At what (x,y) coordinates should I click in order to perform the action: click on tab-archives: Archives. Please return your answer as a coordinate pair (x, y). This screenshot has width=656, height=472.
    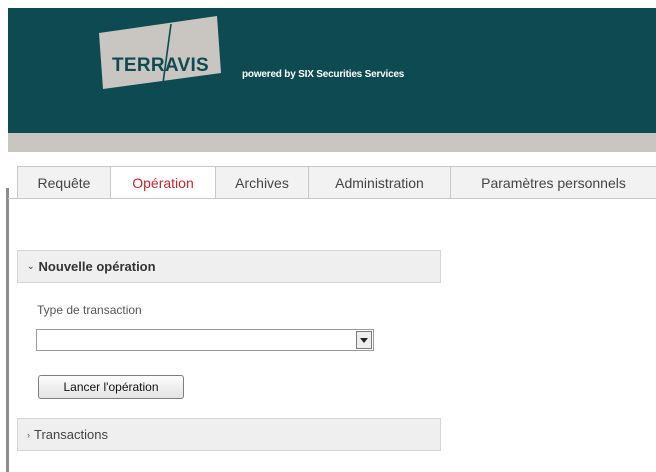
    Looking at the image, I should click on (261, 182).